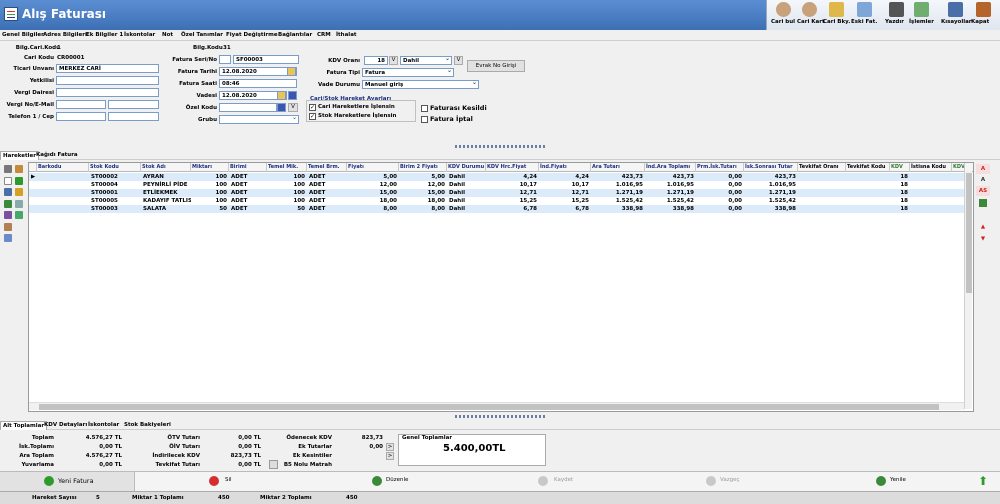 This screenshot has height=504, width=1000. Describe the element at coordinates (969, 233) in the screenshot. I see `scroll-thumb` at that location.